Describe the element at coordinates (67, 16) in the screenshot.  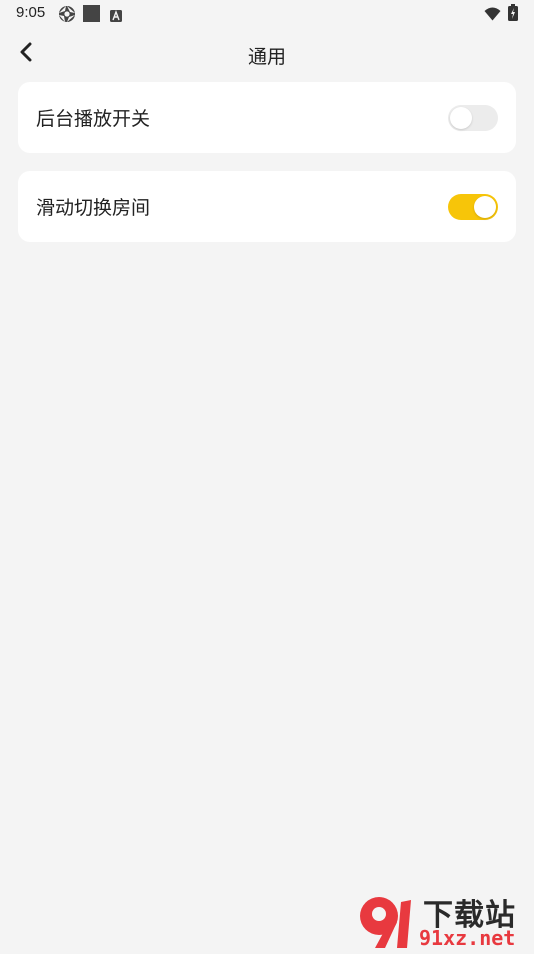
I see `aperture-icon` at that location.